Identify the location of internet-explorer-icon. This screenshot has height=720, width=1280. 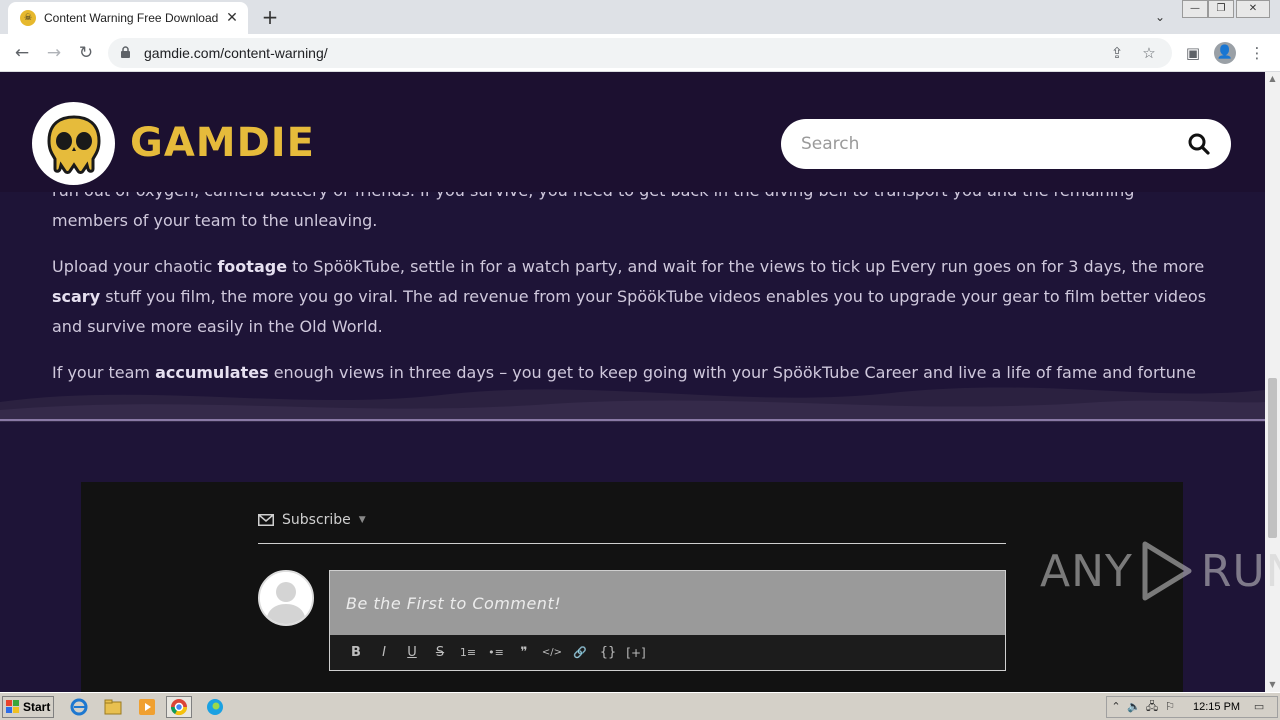
(79, 707).